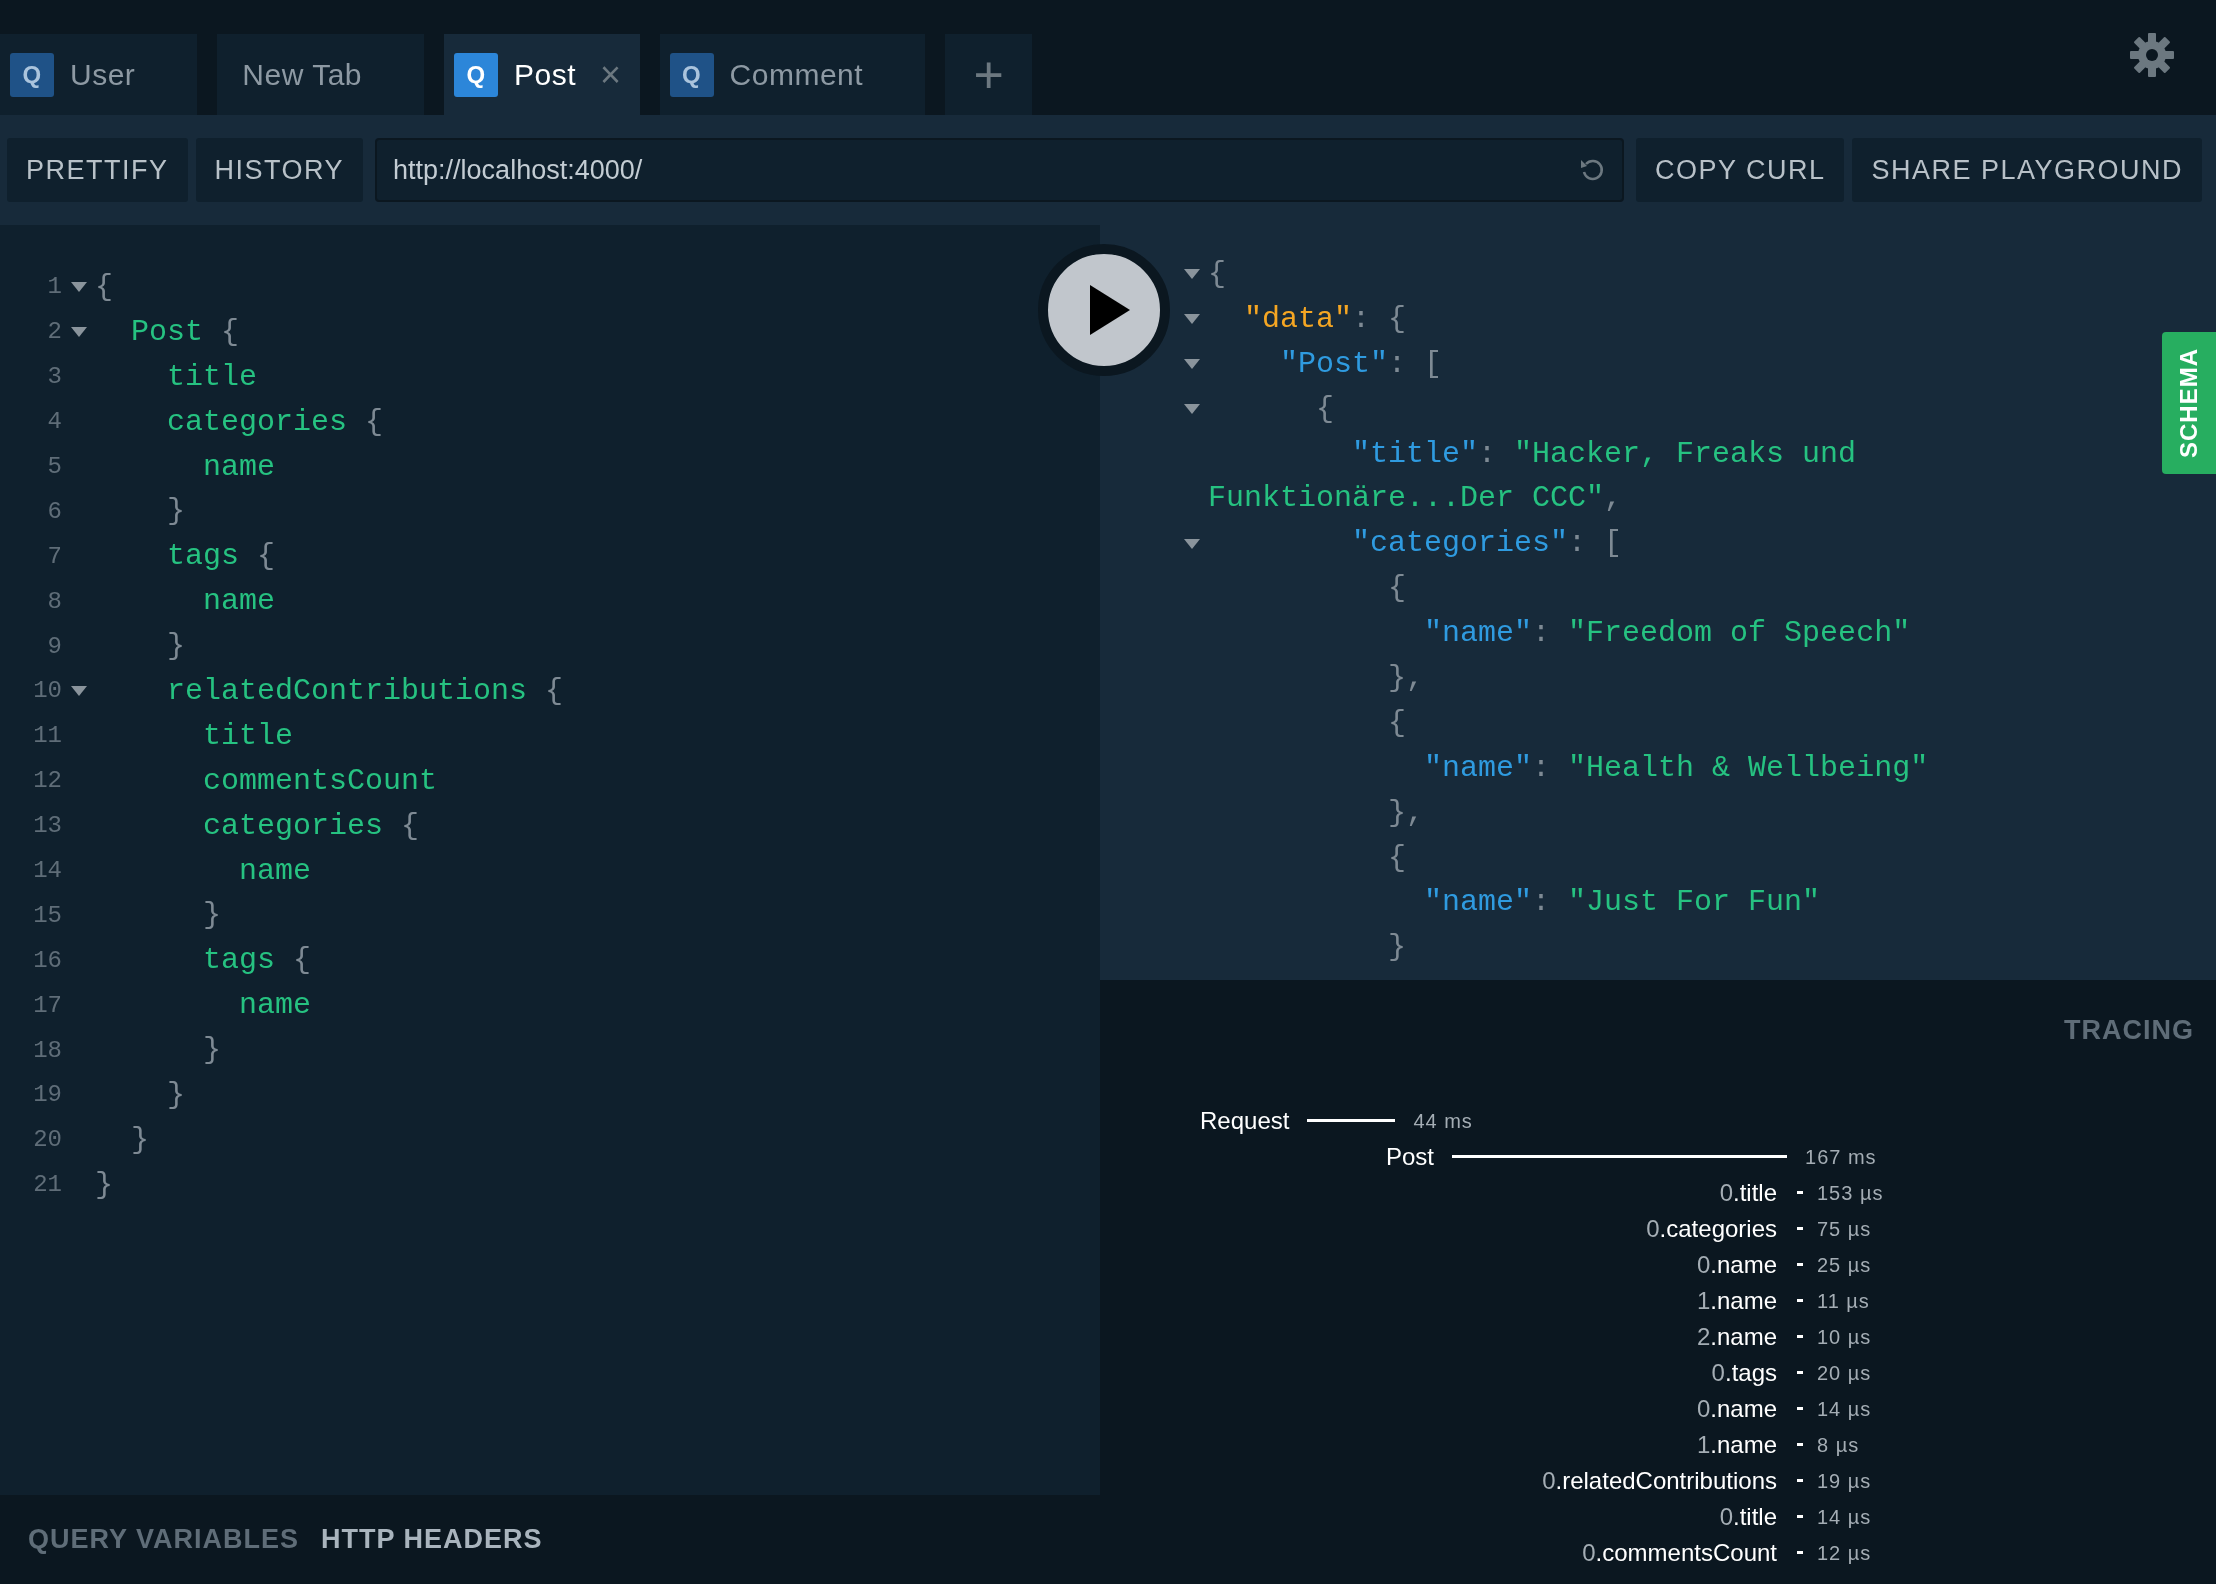 This screenshot has width=2216, height=1584. I want to click on line-number: 7, so click(54, 556).